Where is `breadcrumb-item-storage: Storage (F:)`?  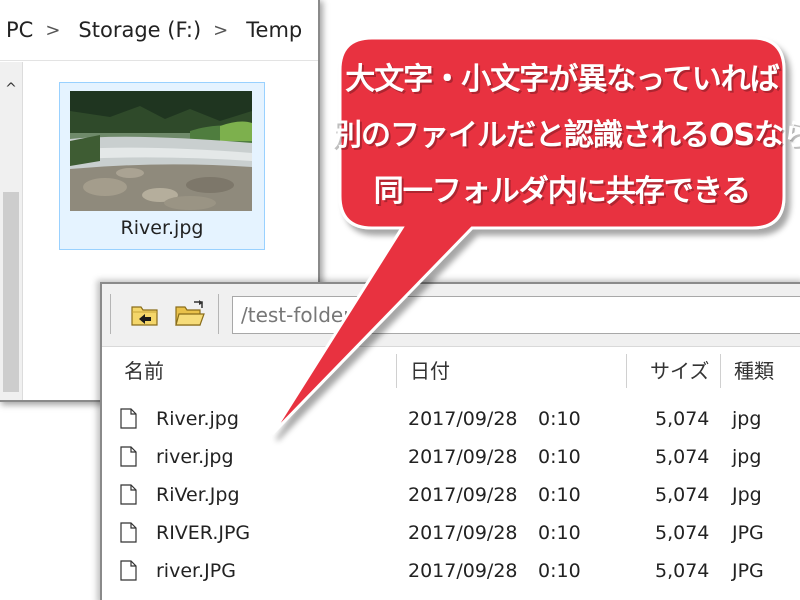
breadcrumb-item-storage: Storage (F:) is located at coordinates (136, 30).